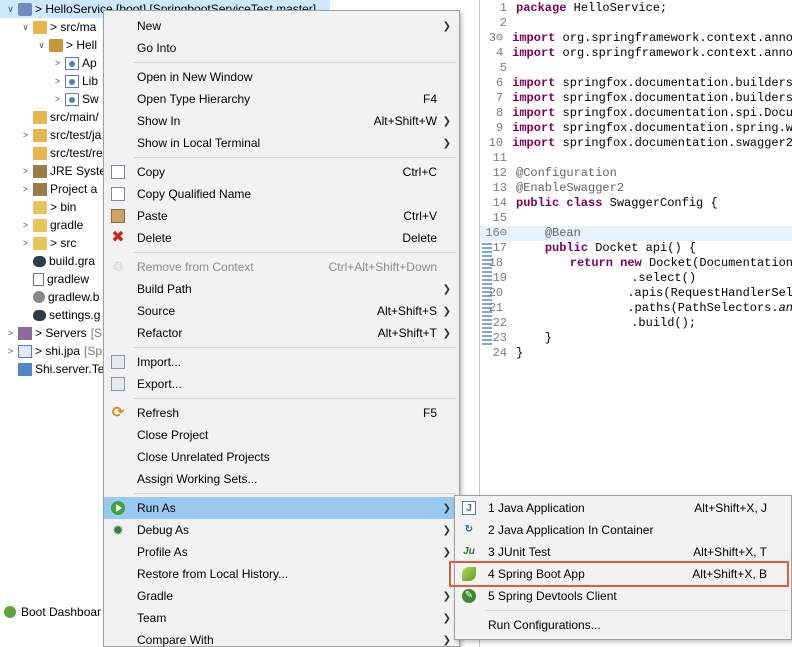  Describe the element at coordinates (281, 143) in the screenshot. I see `menu-item-show-in-local-terminal: Show in Local Terminal ❯` at that location.